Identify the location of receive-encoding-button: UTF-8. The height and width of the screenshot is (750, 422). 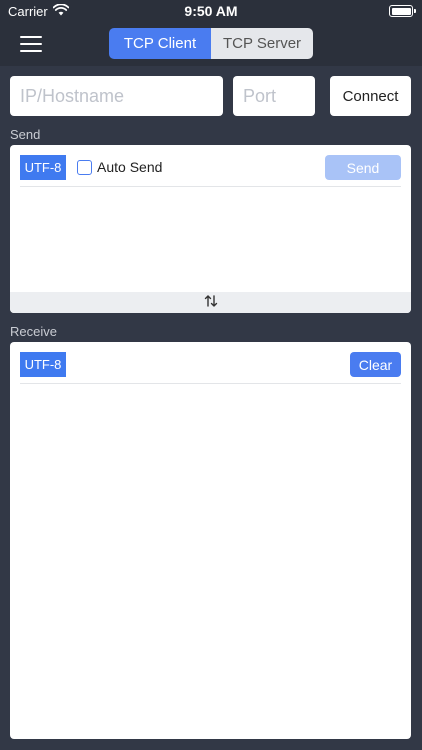
(43, 364).